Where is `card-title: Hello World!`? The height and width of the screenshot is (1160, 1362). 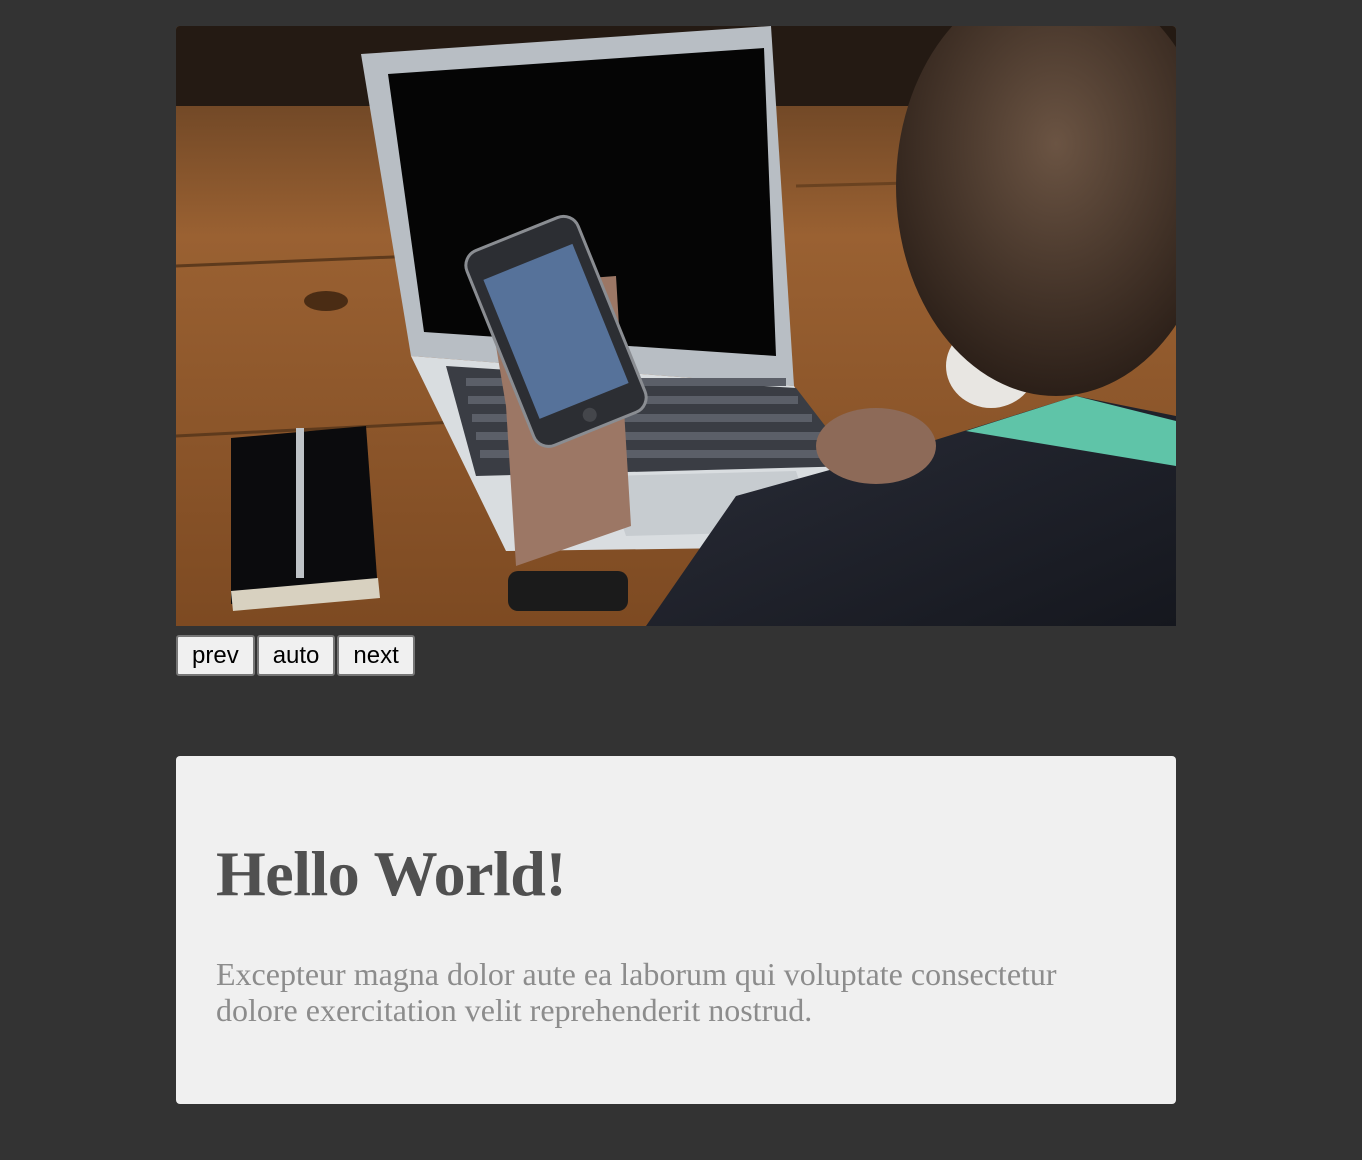
card-title: Hello World! is located at coordinates (391, 873).